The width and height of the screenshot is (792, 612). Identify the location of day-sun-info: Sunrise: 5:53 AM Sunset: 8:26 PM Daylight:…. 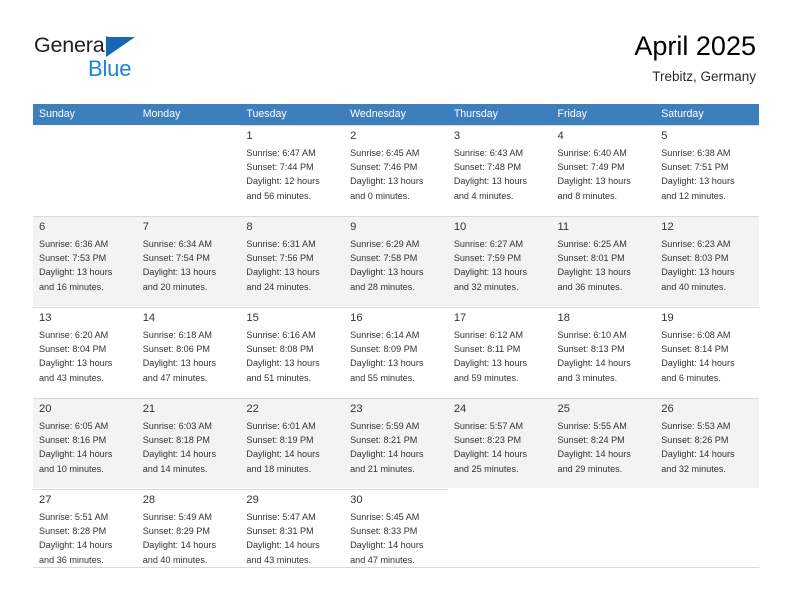
(707, 447).